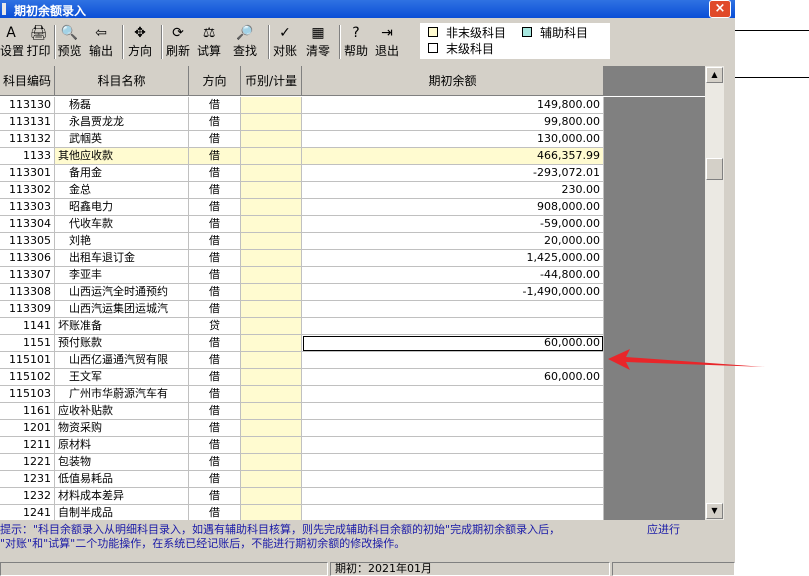 The width and height of the screenshot is (809, 576). I want to click on table-row: 113305 刘艳借 20,000.00, so click(352, 241).